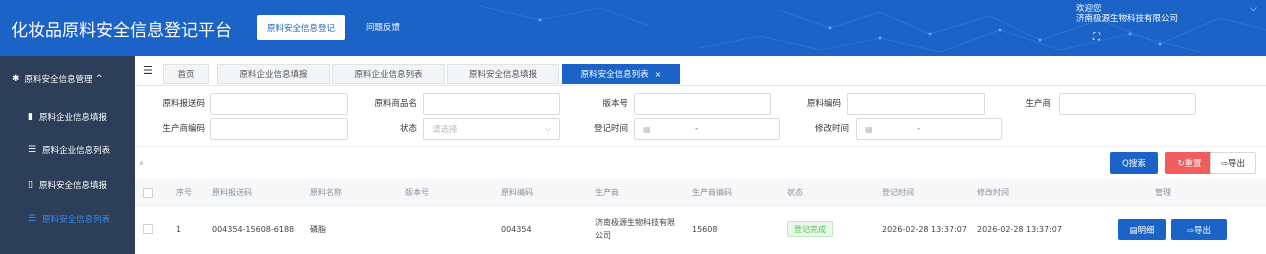 The height and width of the screenshot is (254, 1266). Describe the element at coordinates (712, 192) in the screenshot. I see `col-manufacturer-code: 生产商编码` at that location.